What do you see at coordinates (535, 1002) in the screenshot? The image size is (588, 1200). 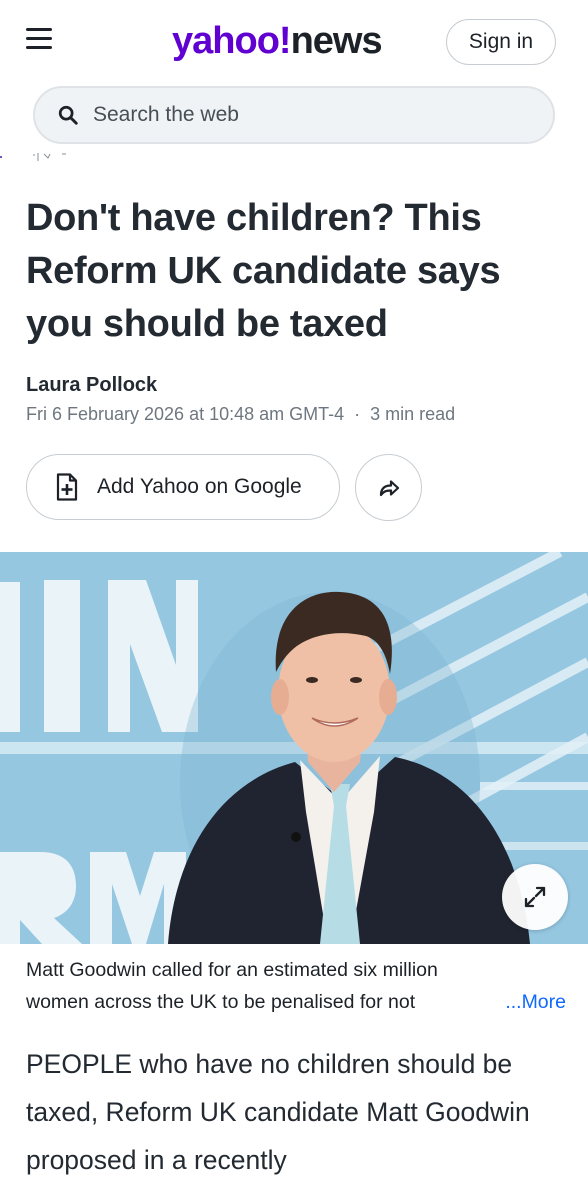 I see `caption-more-link: ...More` at bounding box center [535, 1002].